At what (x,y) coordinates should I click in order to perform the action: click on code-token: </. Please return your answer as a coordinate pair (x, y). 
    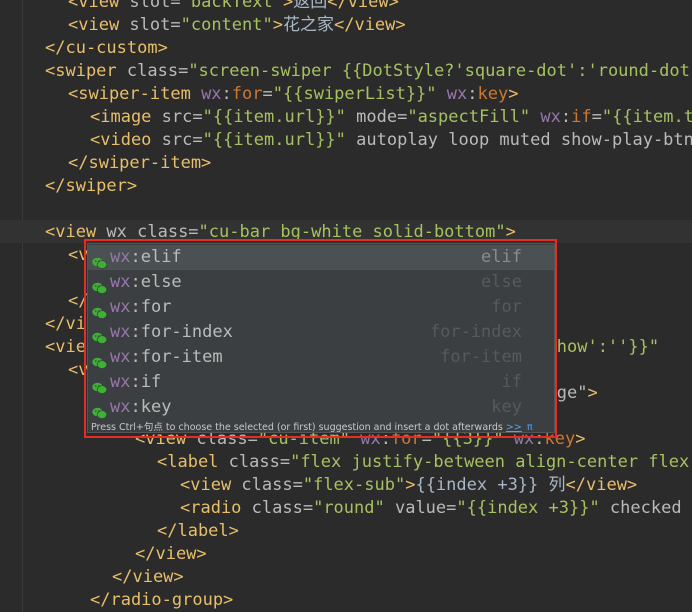
    Looking at the image, I should click on (78, 301).